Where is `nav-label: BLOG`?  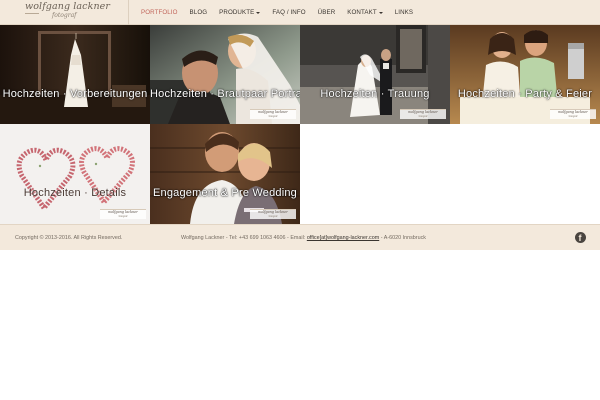 nav-label: BLOG is located at coordinates (198, 12).